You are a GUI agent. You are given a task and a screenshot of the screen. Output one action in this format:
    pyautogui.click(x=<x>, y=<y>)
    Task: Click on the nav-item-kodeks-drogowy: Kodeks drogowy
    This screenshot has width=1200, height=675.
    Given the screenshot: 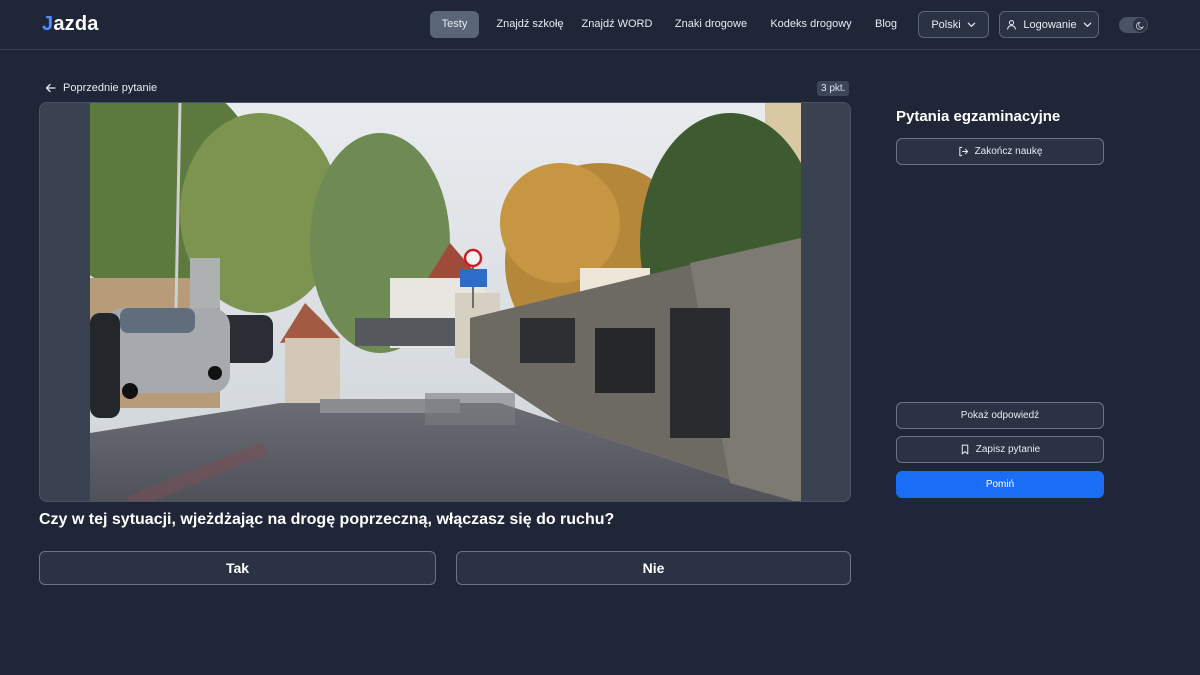 What is the action you would take?
    pyautogui.click(x=811, y=24)
    